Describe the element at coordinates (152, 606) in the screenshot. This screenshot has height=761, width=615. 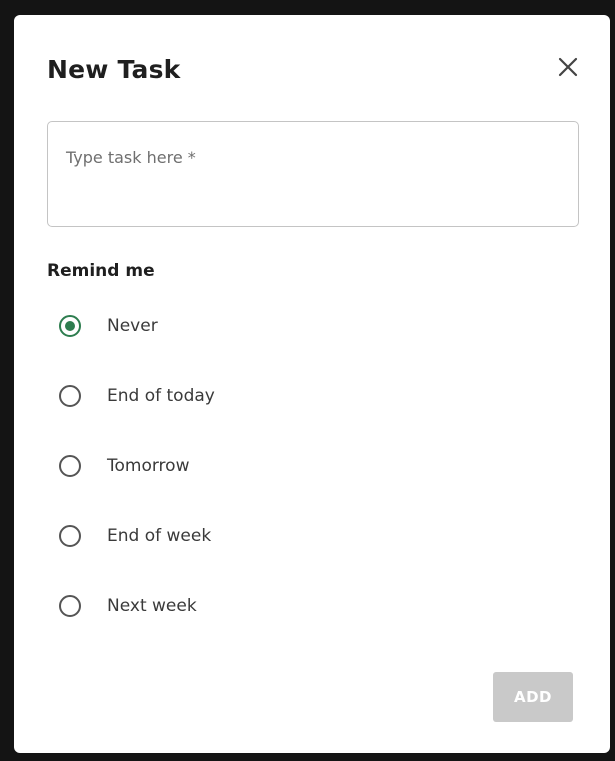
I see `radio-label-next-week: Next week` at that location.